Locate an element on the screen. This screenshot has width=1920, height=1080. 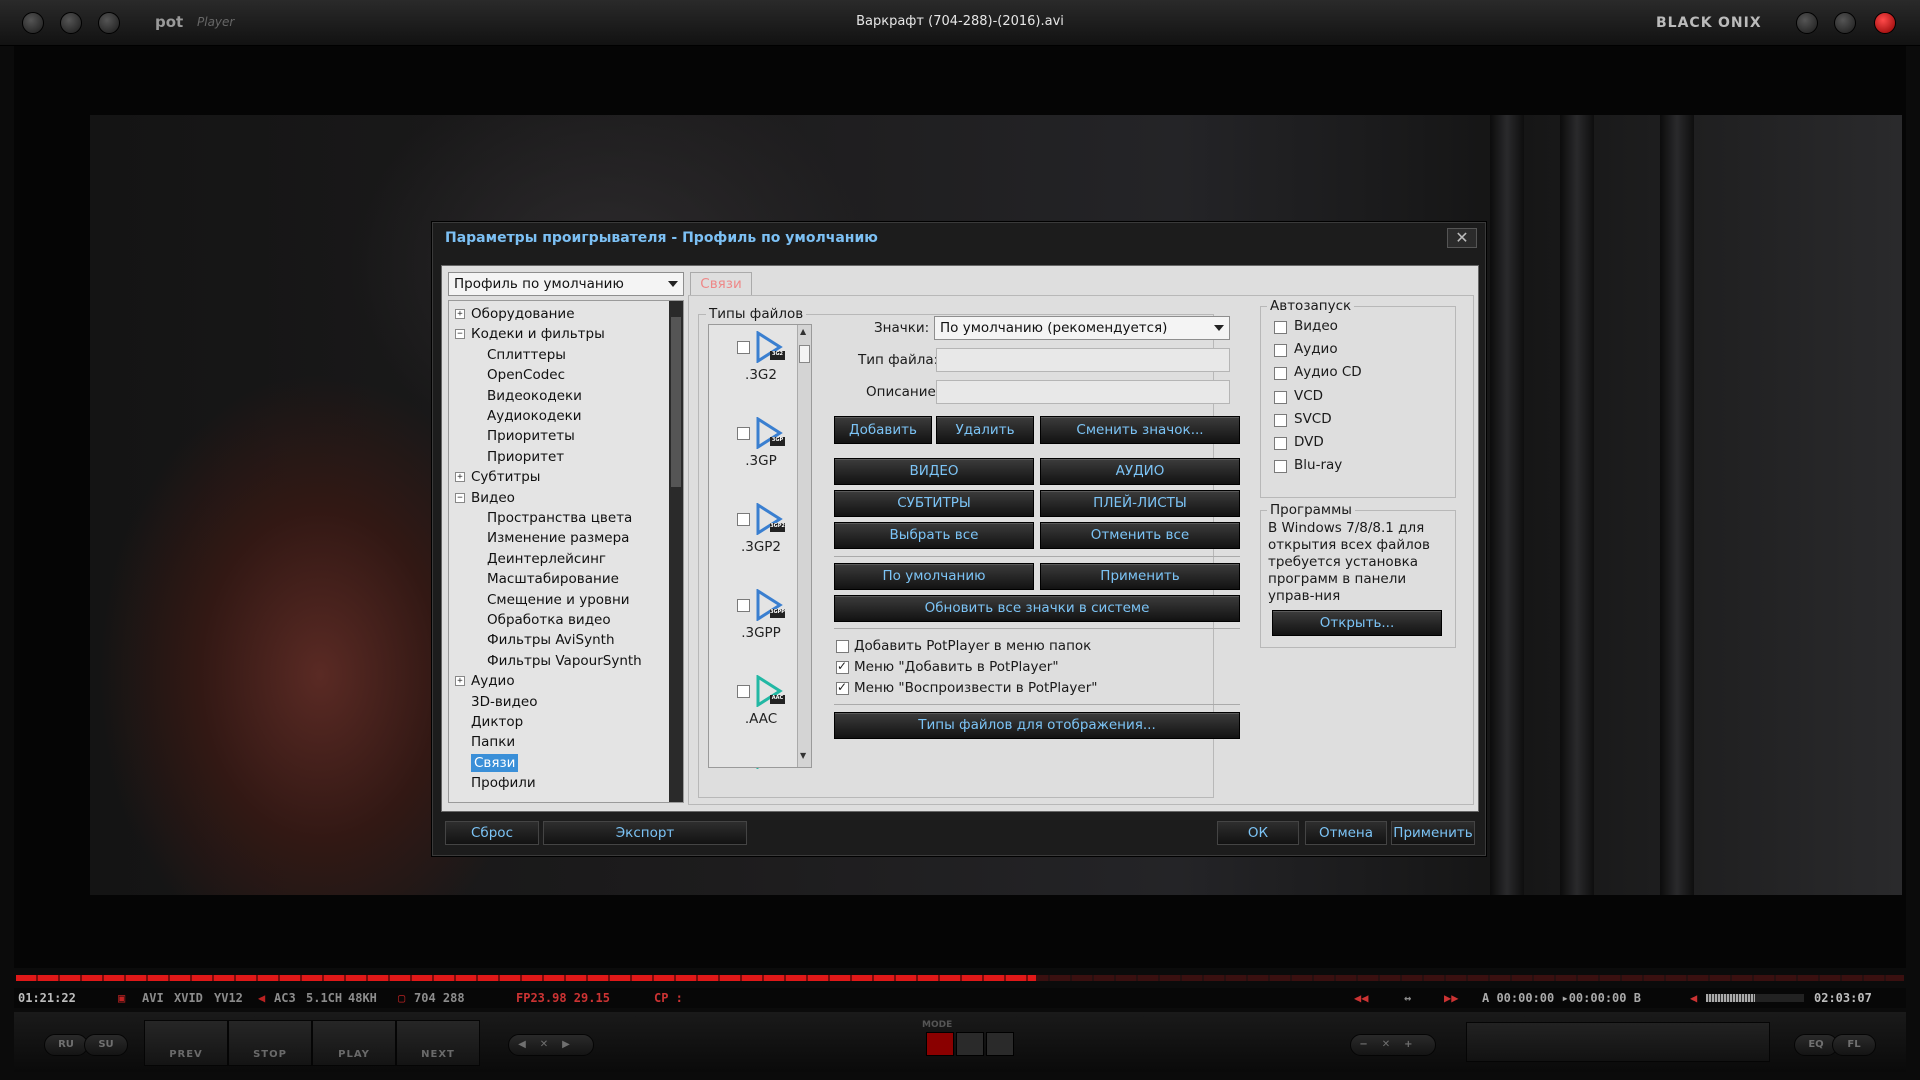
file-list-scrollbar: ▲ ▼ is located at coordinates (804, 546).